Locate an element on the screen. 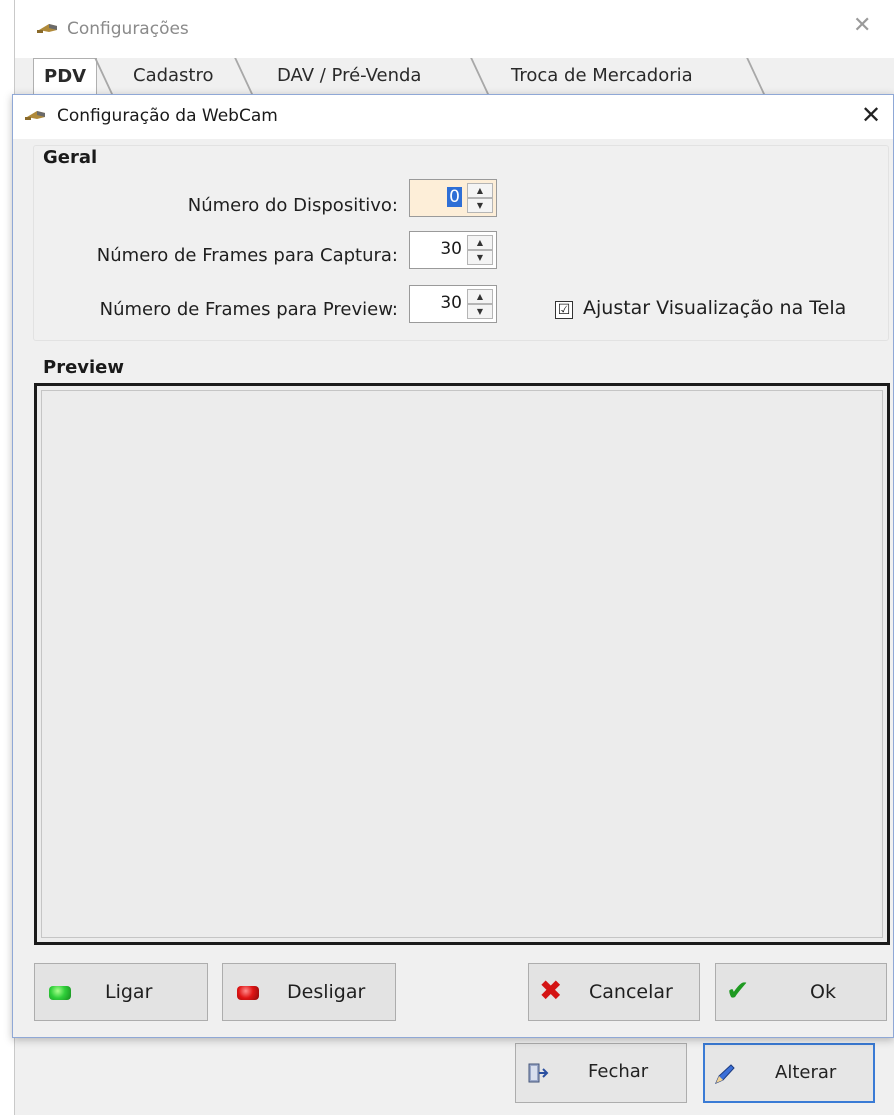  dialog-titlebar: Configuração da WebCam ✕ is located at coordinates (453, 117).